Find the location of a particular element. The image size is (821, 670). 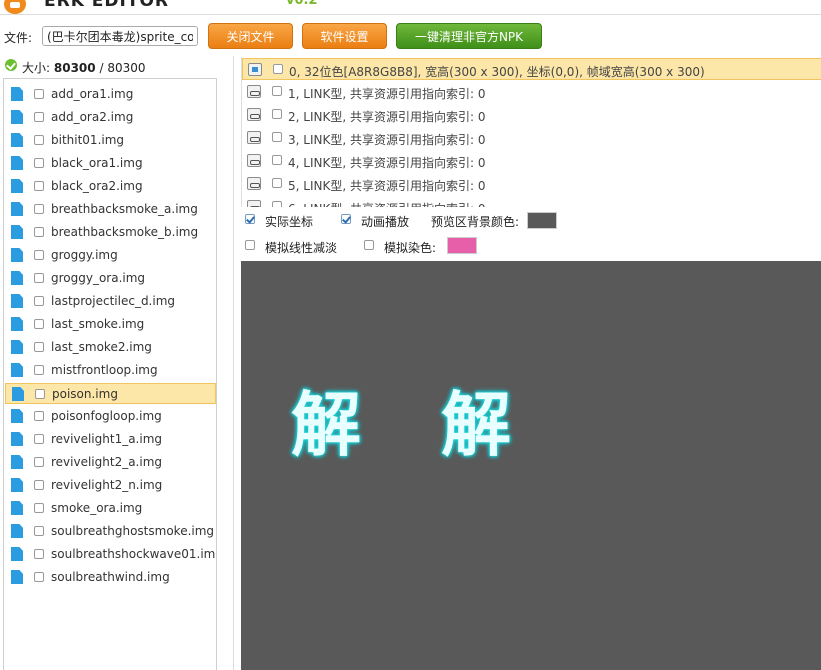

img-list-item: poison.img is located at coordinates (110, 393).